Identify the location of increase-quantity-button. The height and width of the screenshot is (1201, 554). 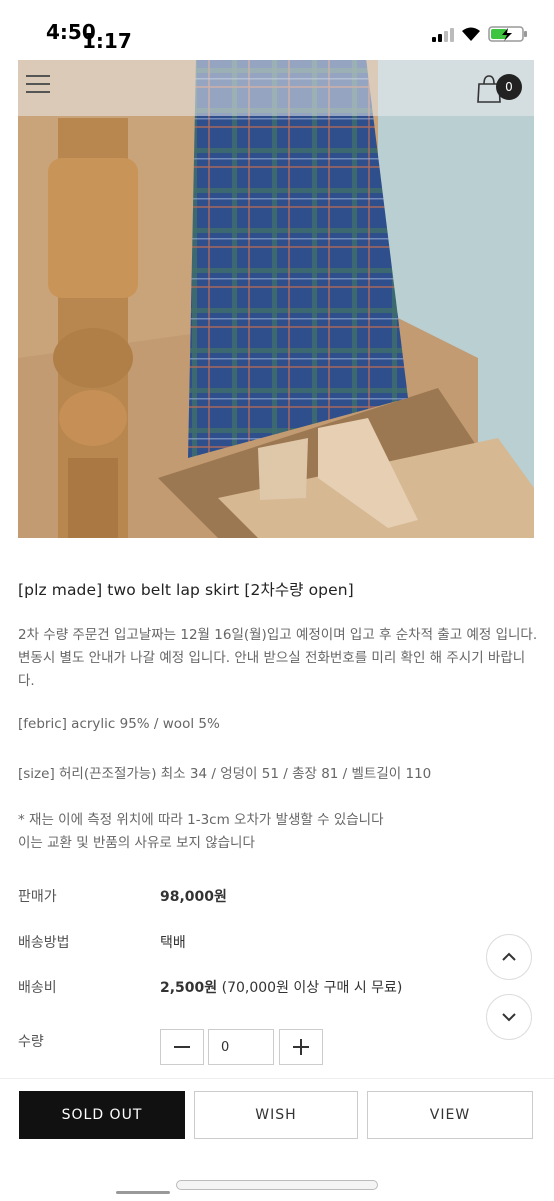
(301, 1047).